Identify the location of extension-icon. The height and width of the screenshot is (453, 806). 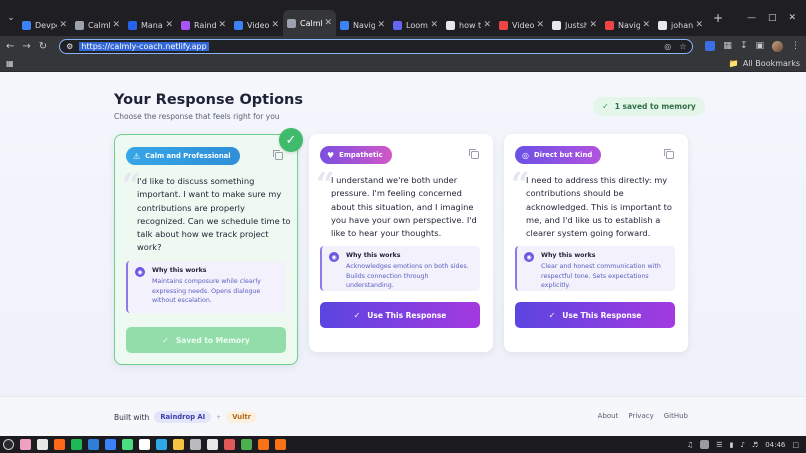
(710, 46).